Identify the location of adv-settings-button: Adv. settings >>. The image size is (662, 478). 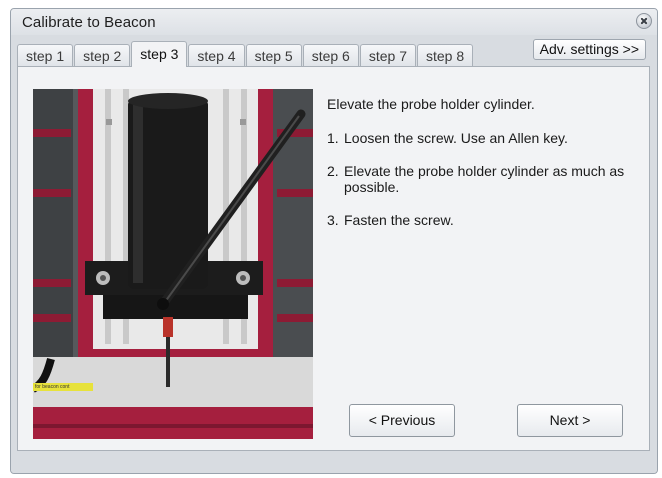
(589, 49).